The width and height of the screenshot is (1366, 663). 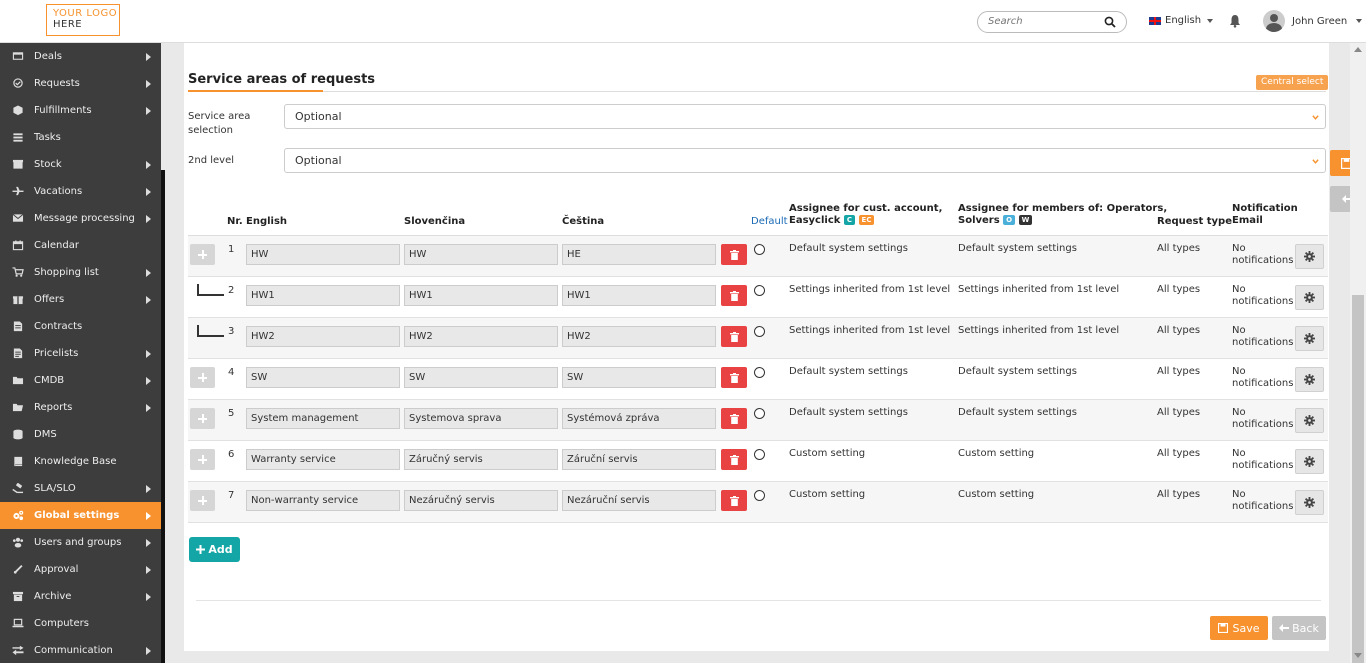 I want to click on english-name-input: HW1, so click(x=323, y=295).